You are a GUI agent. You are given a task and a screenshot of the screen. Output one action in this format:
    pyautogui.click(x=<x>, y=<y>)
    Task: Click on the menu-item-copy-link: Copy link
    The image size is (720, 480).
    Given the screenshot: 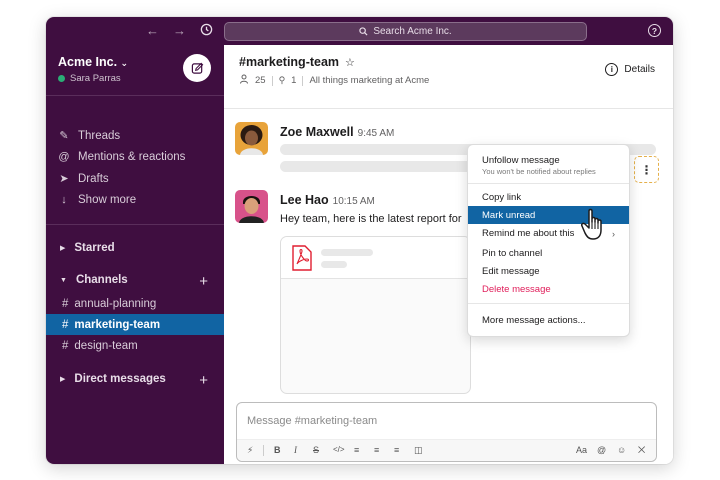 What is the action you would take?
    pyautogui.click(x=548, y=197)
    